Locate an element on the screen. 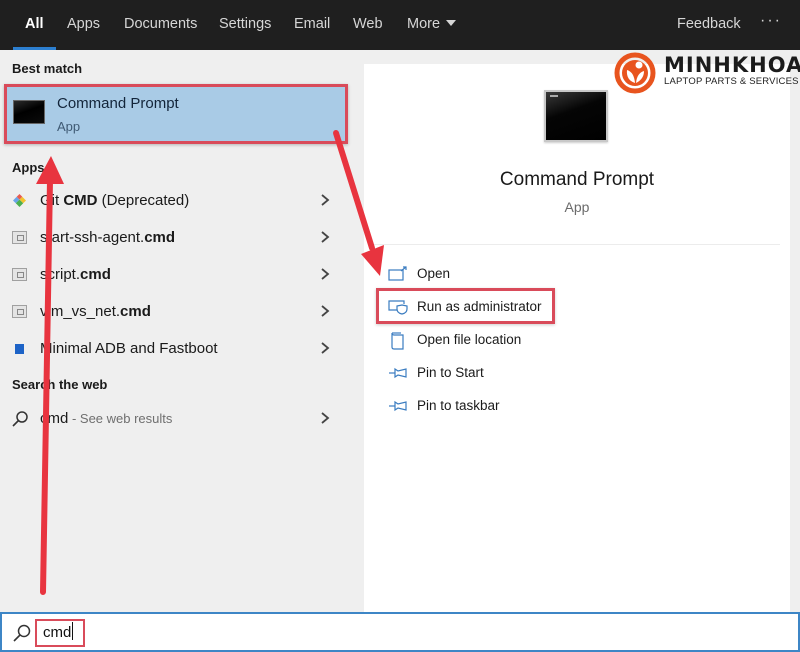  app-result-label: vim_vs_net.cmd is located at coordinates (95, 311).